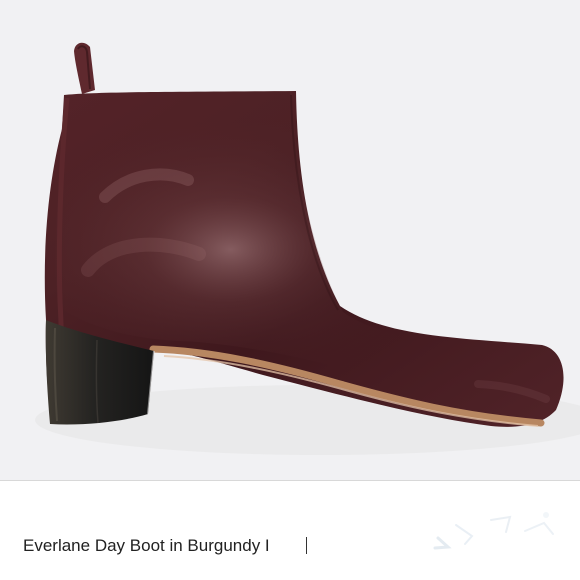 Image resolution: width=580 pixels, height=580 pixels. What do you see at coordinates (306, 545) in the screenshot?
I see `text-cursor-mark` at bounding box center [306, 545].